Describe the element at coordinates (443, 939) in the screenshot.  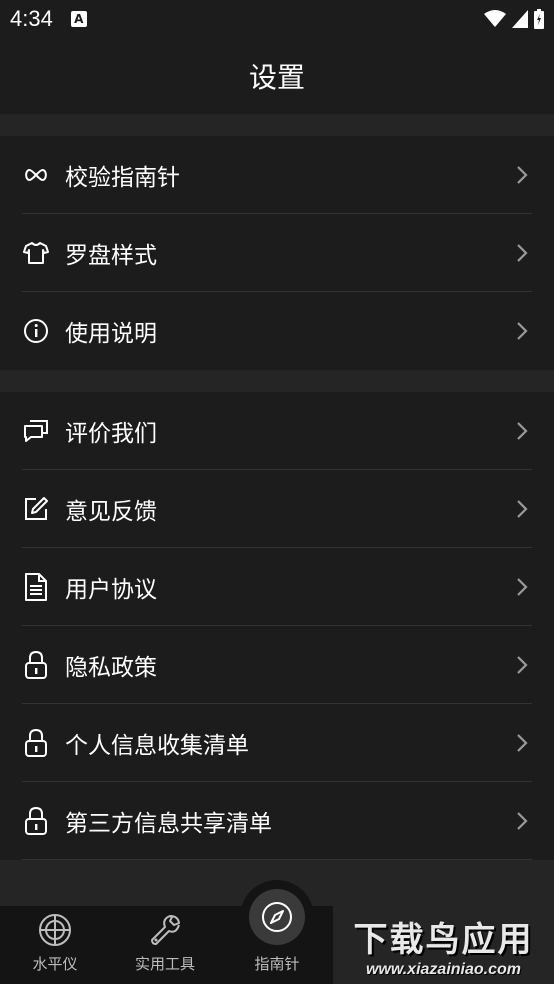
I see `watermark-title: 下载鸟应用` at that location.